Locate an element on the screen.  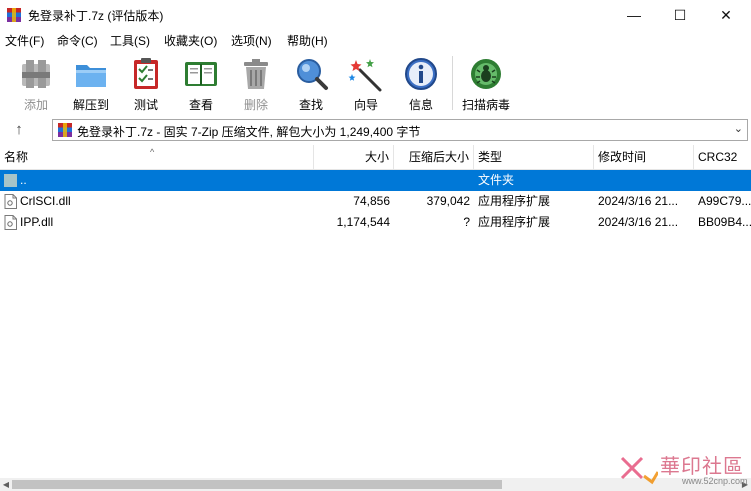
extract-to-button: 解压到 is located at coordinates (91, 84).